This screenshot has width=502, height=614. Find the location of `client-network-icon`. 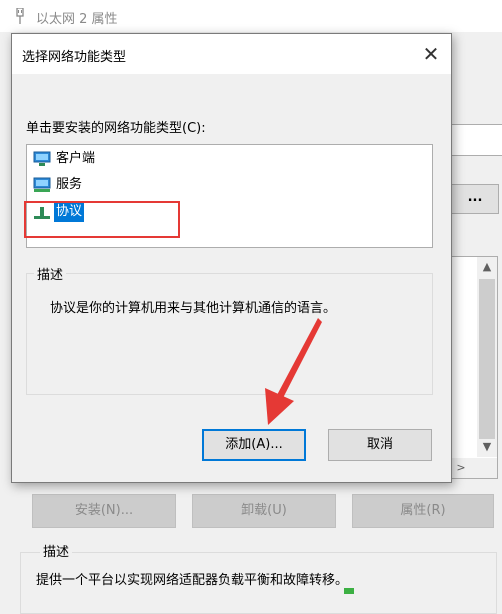

client-network-icon is located at coordinates (42, 158).